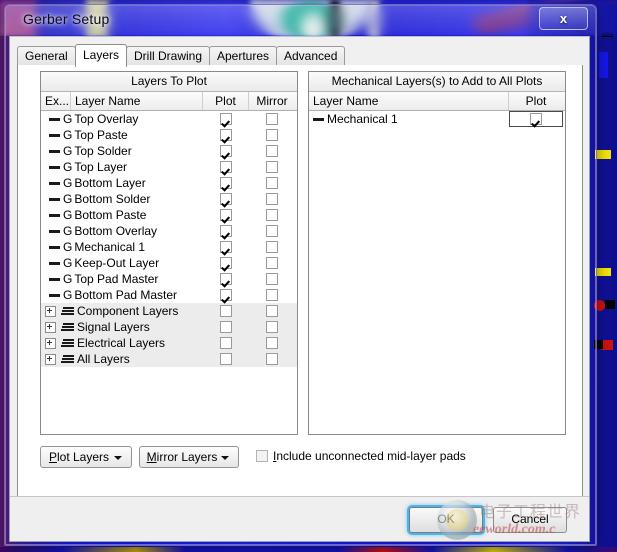  I want to click on table-row: All Layers, so click(169, 359).